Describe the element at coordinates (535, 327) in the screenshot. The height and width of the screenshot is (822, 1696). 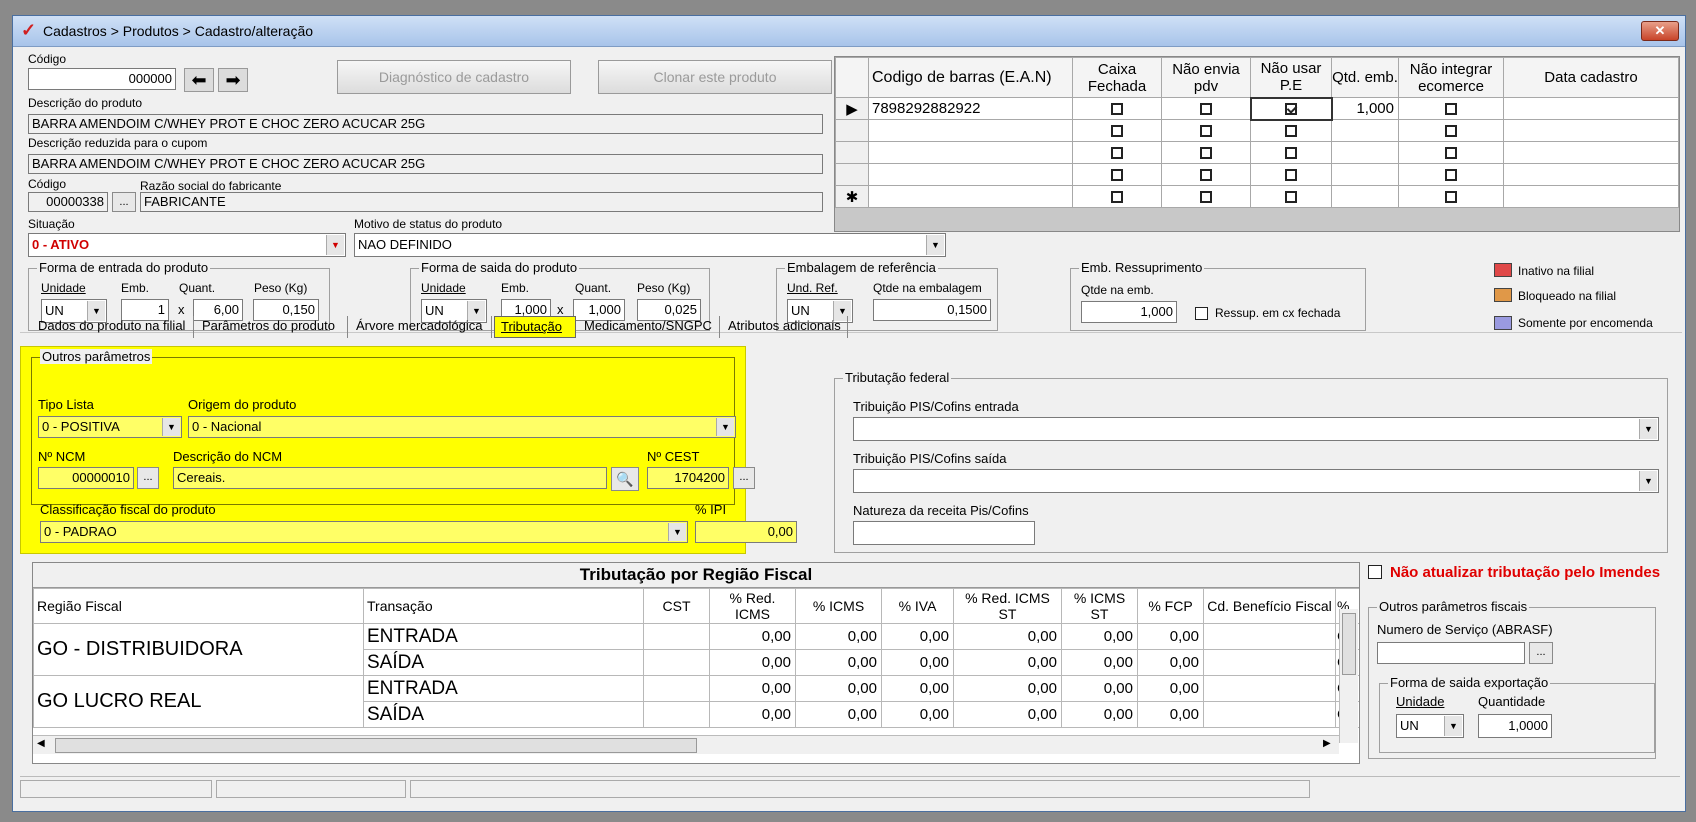
I see `tab-taxation: Tributação` at that location.